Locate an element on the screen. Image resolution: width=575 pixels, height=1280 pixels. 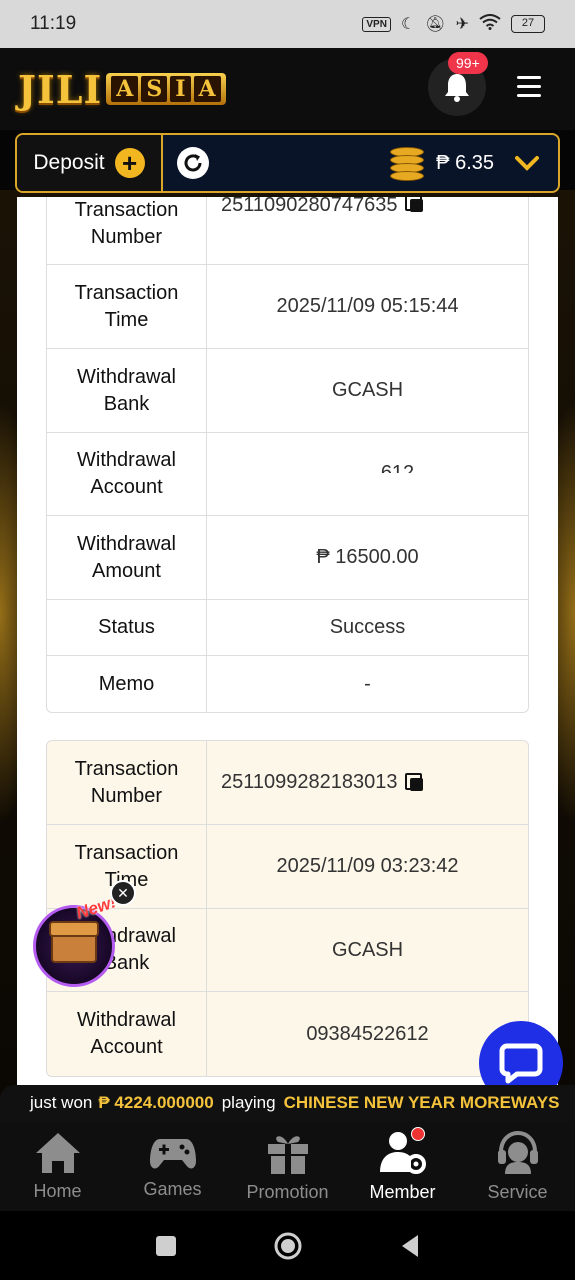
promo-gift-button is located at coordinates (74, 946).